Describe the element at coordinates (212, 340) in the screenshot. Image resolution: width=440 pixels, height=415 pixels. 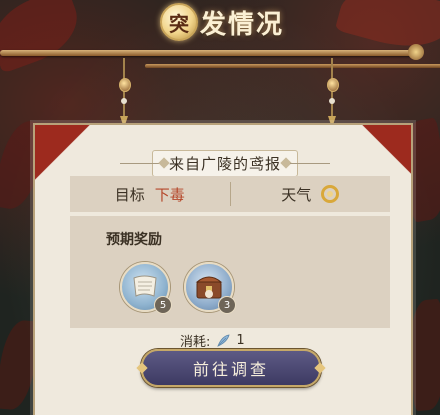
I see `cost-row: 消耗: 1` at that location.